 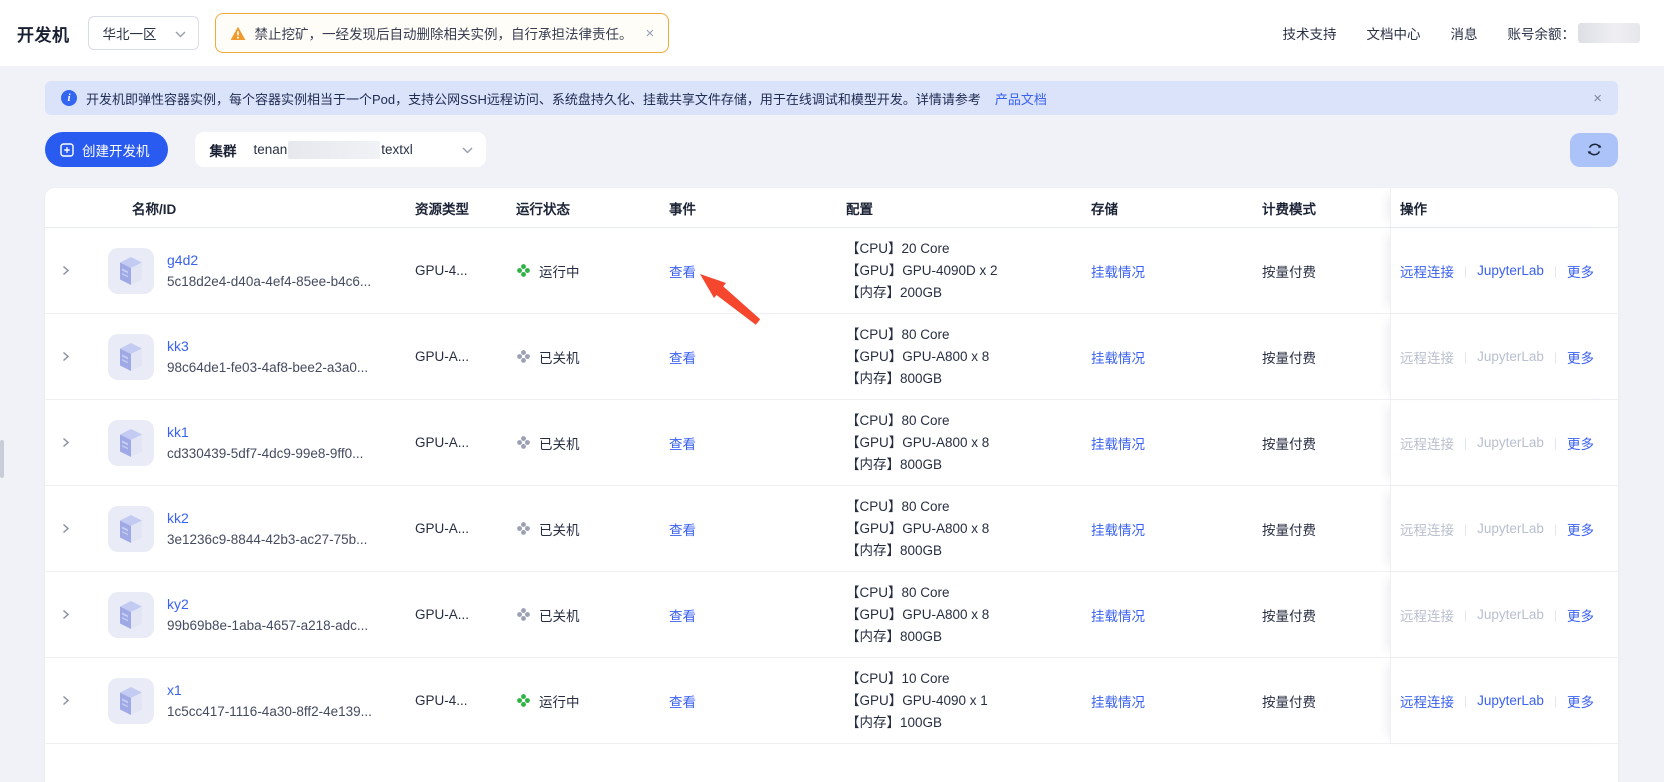 I want to click on page-title: 开发机, so click(x=43, y=35).